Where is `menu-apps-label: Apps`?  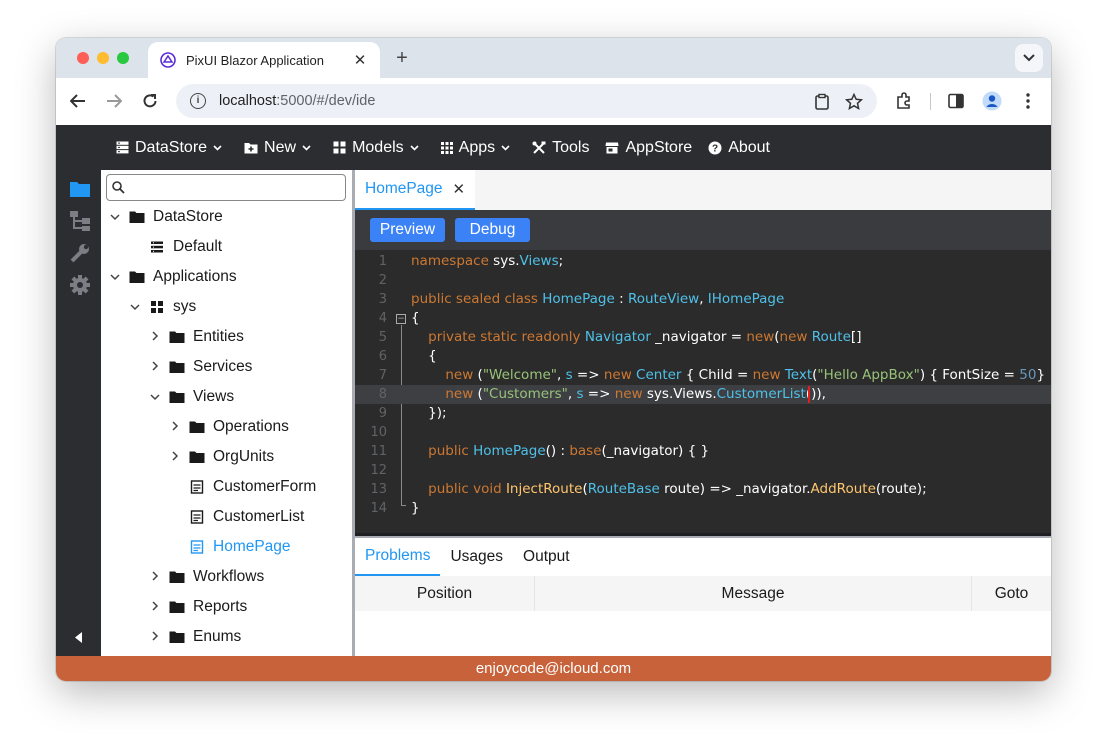
menu-apps-label: Apps is located at coordinates (477, 147).